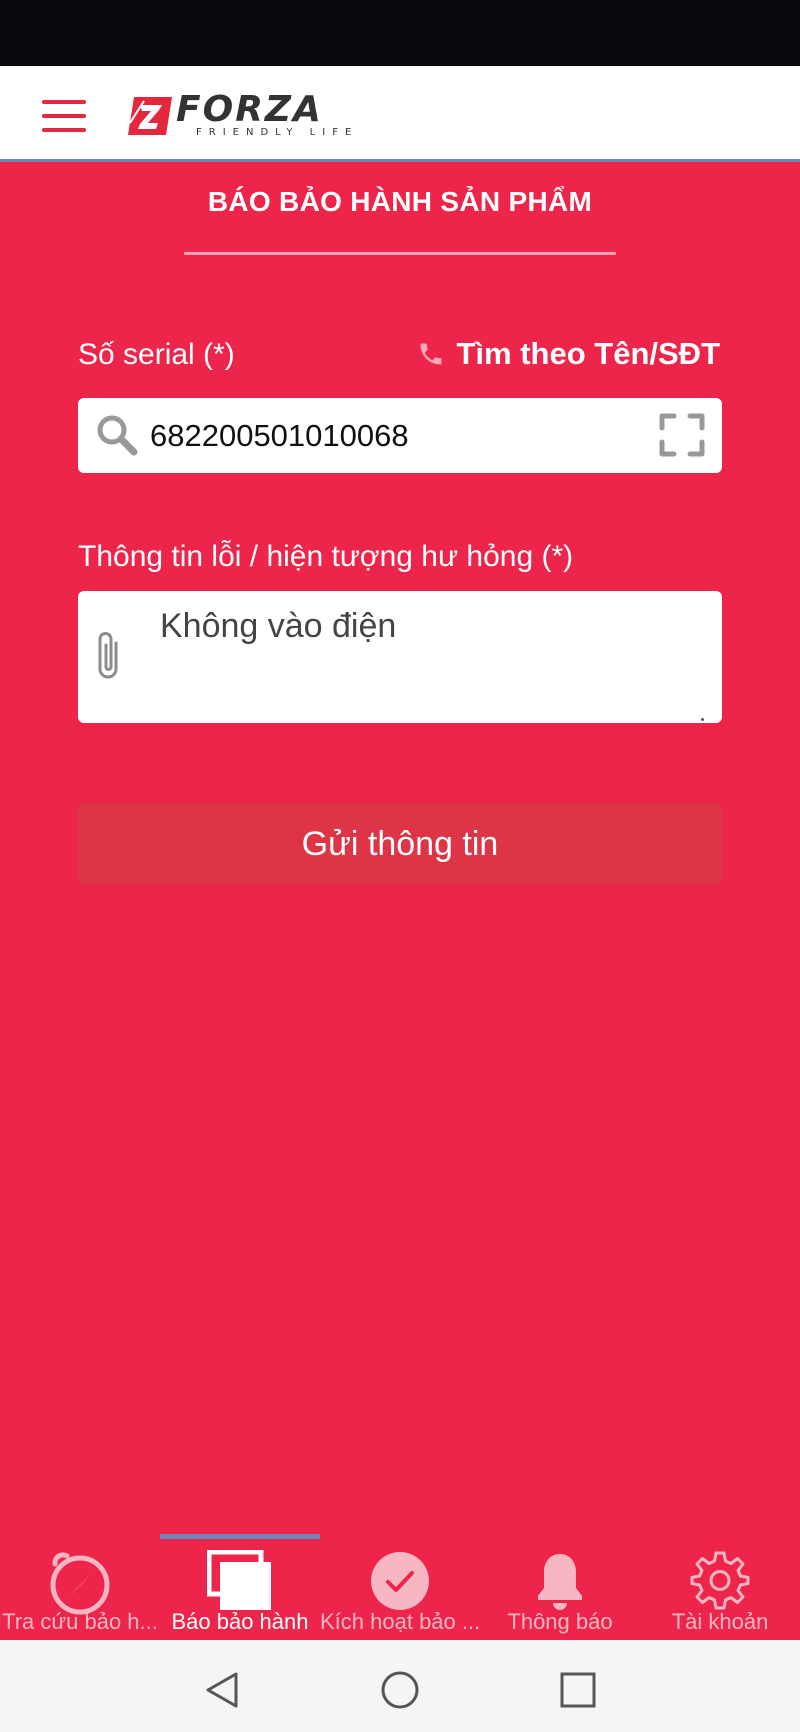 The image size is (800, 1732). Describe the element at coordinates (400, 114) in the screenshot. I see `app-header: FORZA FRIENDLY LIFE` at that location.